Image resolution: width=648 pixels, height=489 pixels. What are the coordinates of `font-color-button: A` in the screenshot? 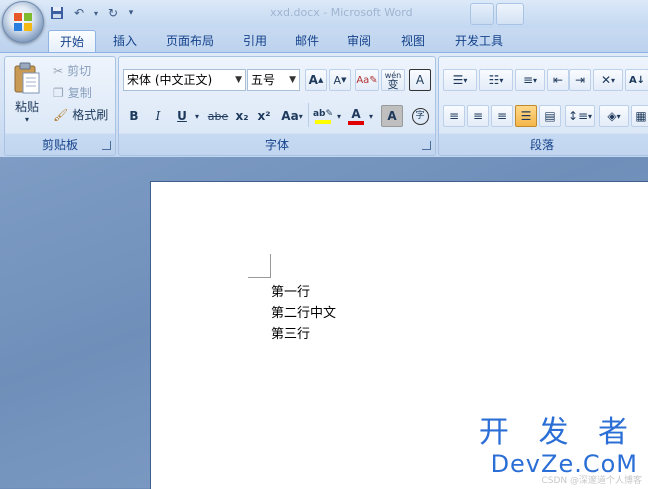 It's located at (356, 116).